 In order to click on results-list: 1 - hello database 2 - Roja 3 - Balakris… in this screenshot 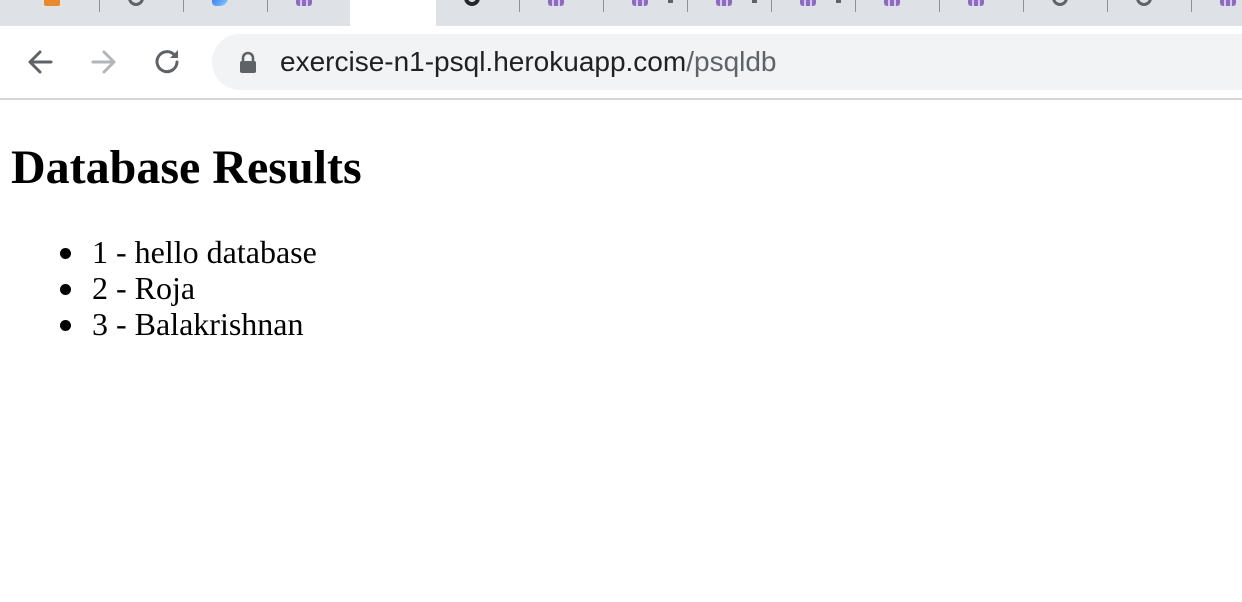, I will do `click(158, 288)`.